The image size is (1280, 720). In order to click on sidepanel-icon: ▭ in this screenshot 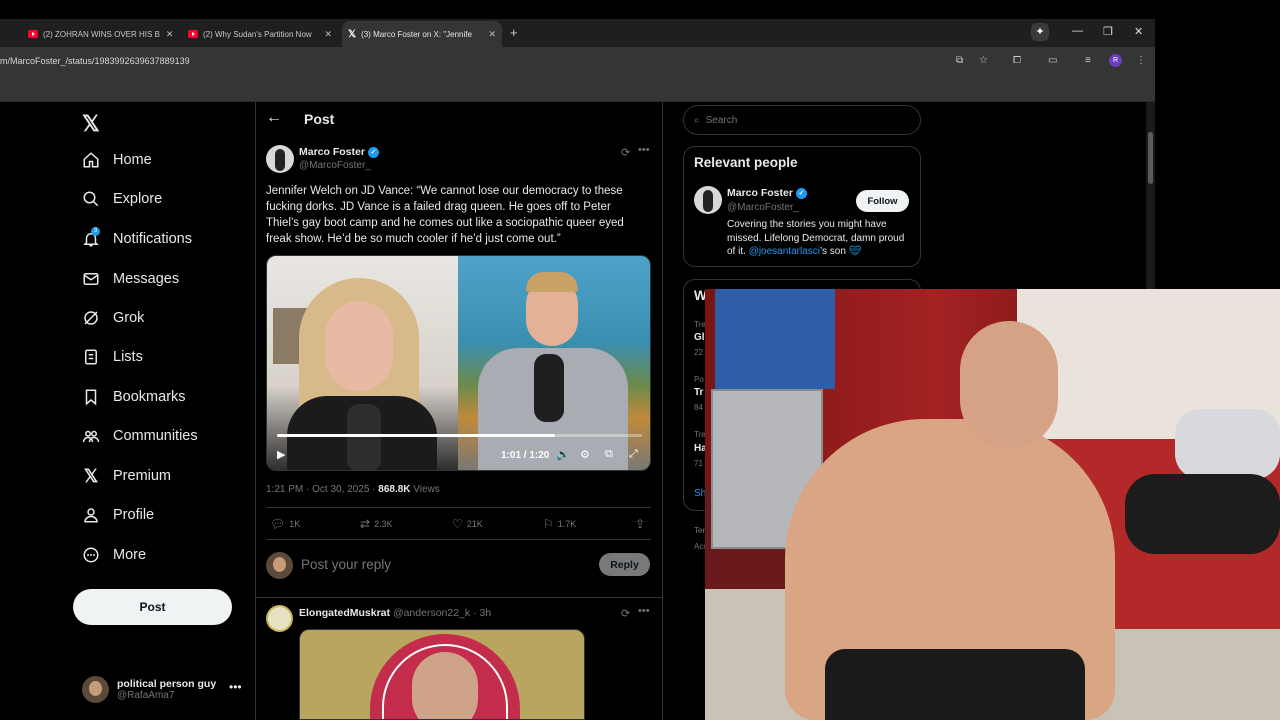, I will do `click(1052, 60)`.